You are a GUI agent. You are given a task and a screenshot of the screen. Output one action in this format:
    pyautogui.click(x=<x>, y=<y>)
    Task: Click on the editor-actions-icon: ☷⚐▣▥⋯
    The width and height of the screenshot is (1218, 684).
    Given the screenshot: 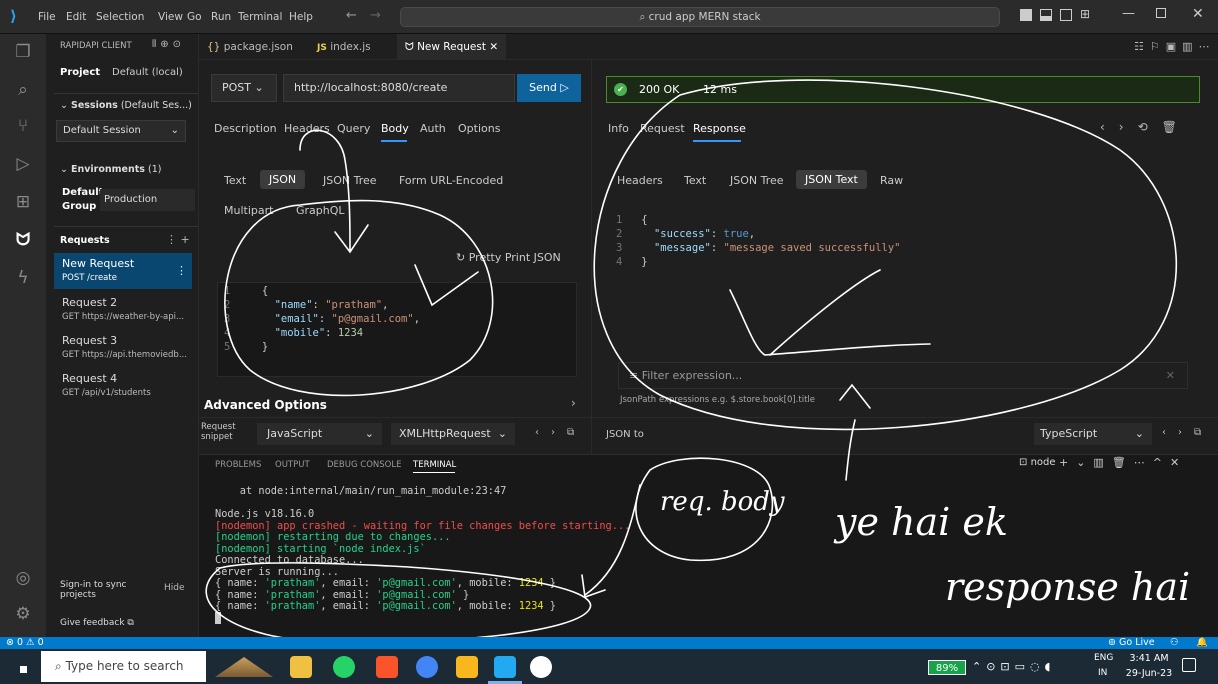 What is the action you would take?
    pyautogui.click(x=1175, y=46)
    